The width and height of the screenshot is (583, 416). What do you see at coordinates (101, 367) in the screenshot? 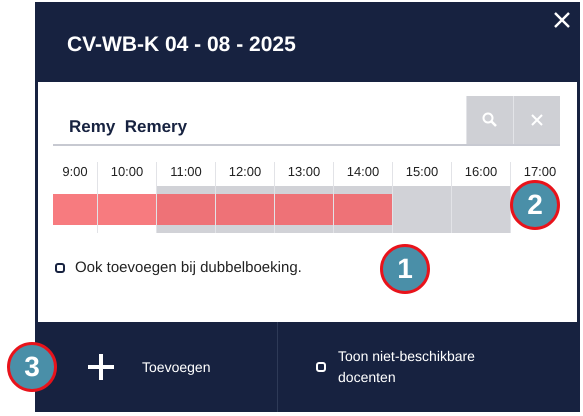
I see `plus-icon` at bounding box center [101, 367].